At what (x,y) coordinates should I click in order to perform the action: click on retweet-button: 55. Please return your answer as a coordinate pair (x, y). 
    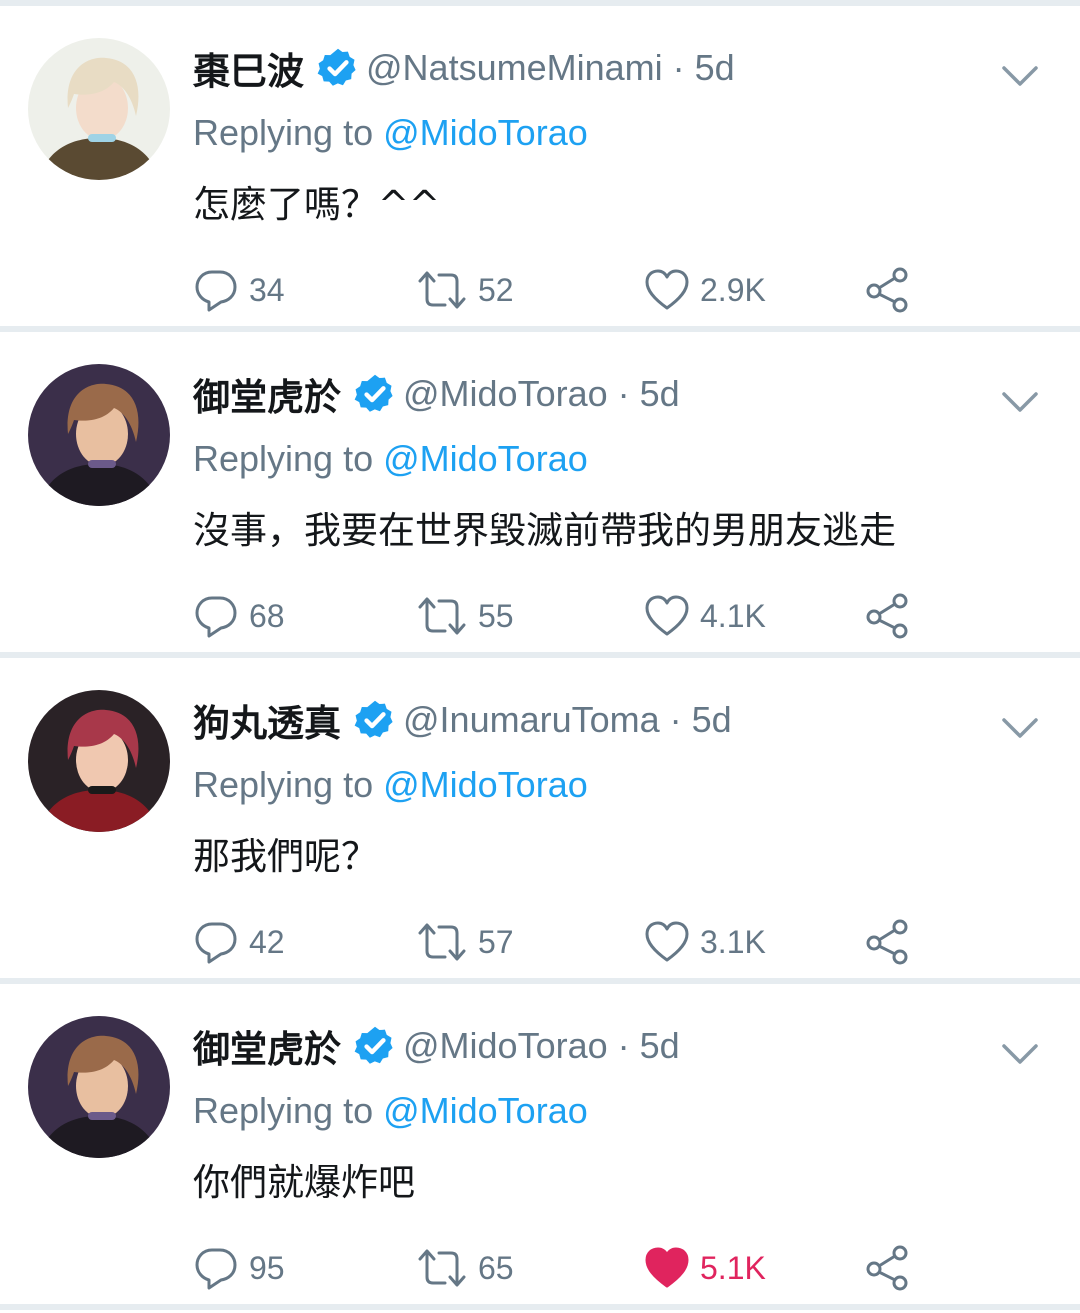
    Looking at the image, I should click on (465, 616).